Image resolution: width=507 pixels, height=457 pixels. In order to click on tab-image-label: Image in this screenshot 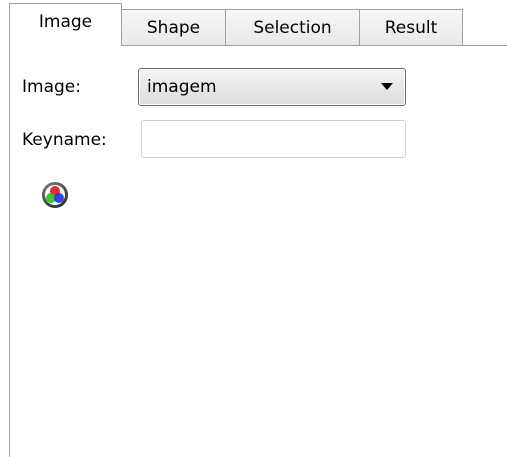, I will do `click(65, 22)`.